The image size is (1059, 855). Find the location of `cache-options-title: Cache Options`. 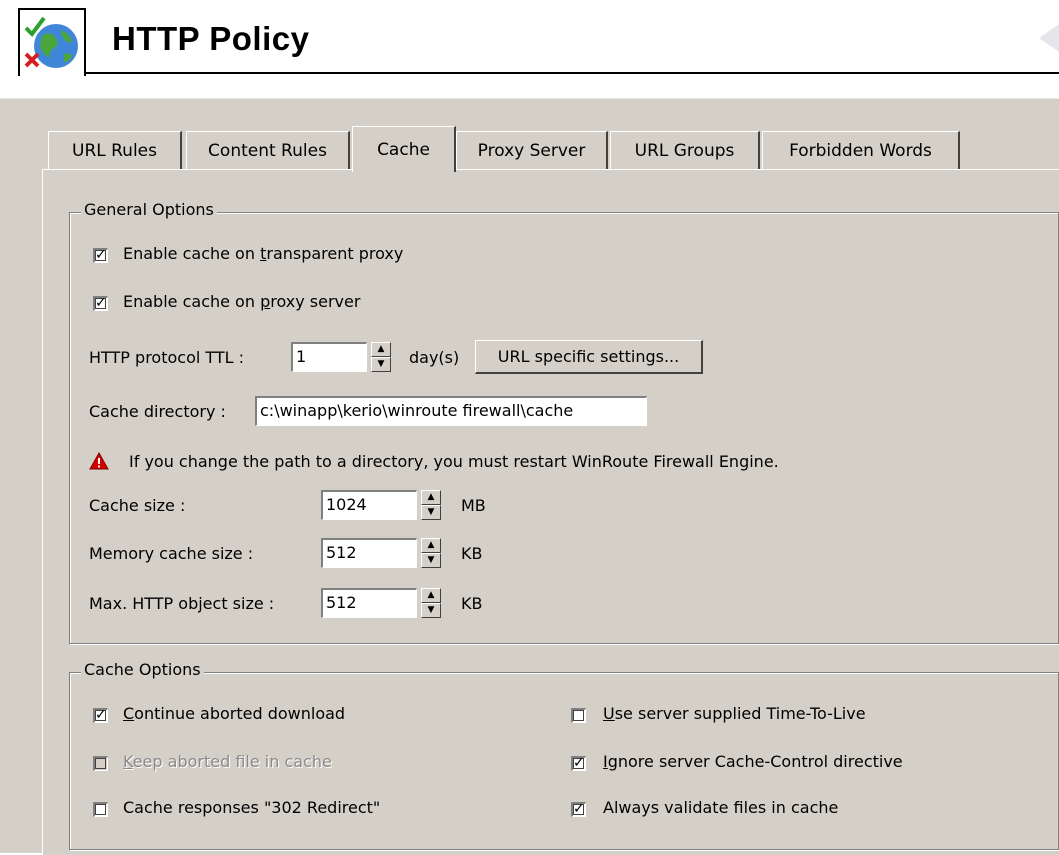

cache-options-title: Cache Options is located at coordinates (142, 669).